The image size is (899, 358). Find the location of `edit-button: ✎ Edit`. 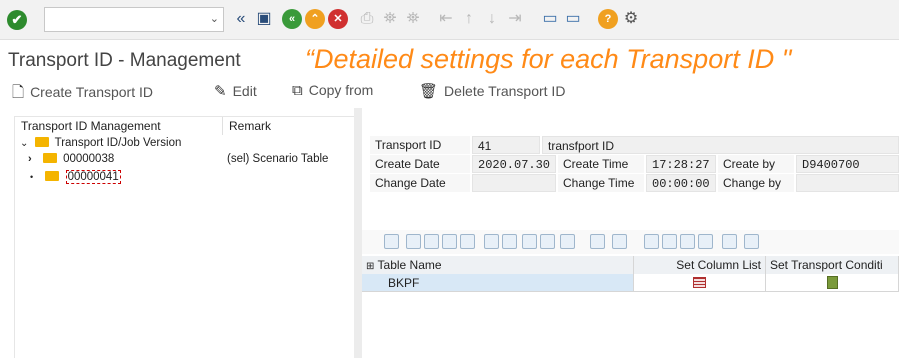

edit-button: ✎ Edit is located at coordinates (235, 91).